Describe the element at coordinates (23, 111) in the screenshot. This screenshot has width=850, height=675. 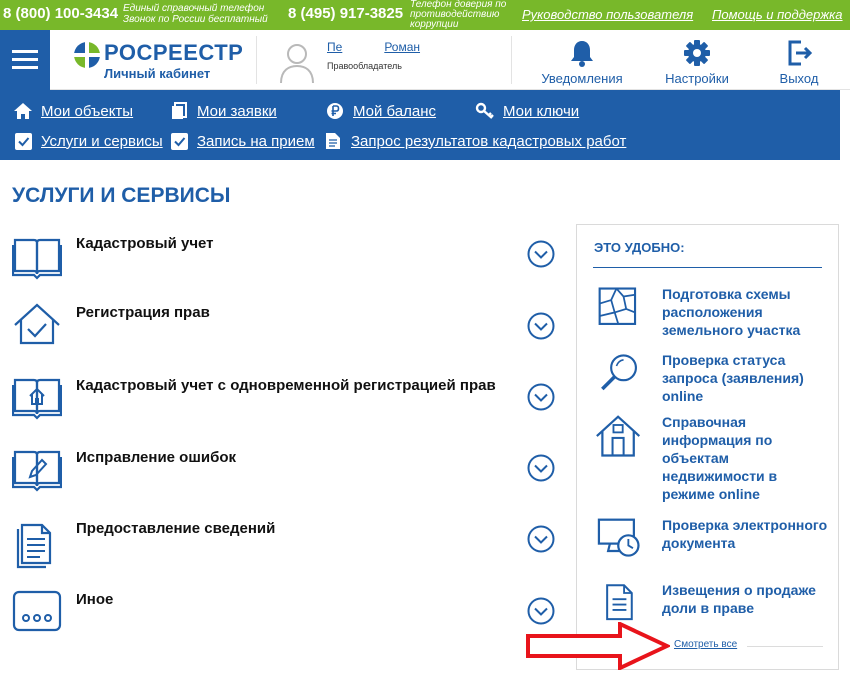
I see `home-icon` at that location.